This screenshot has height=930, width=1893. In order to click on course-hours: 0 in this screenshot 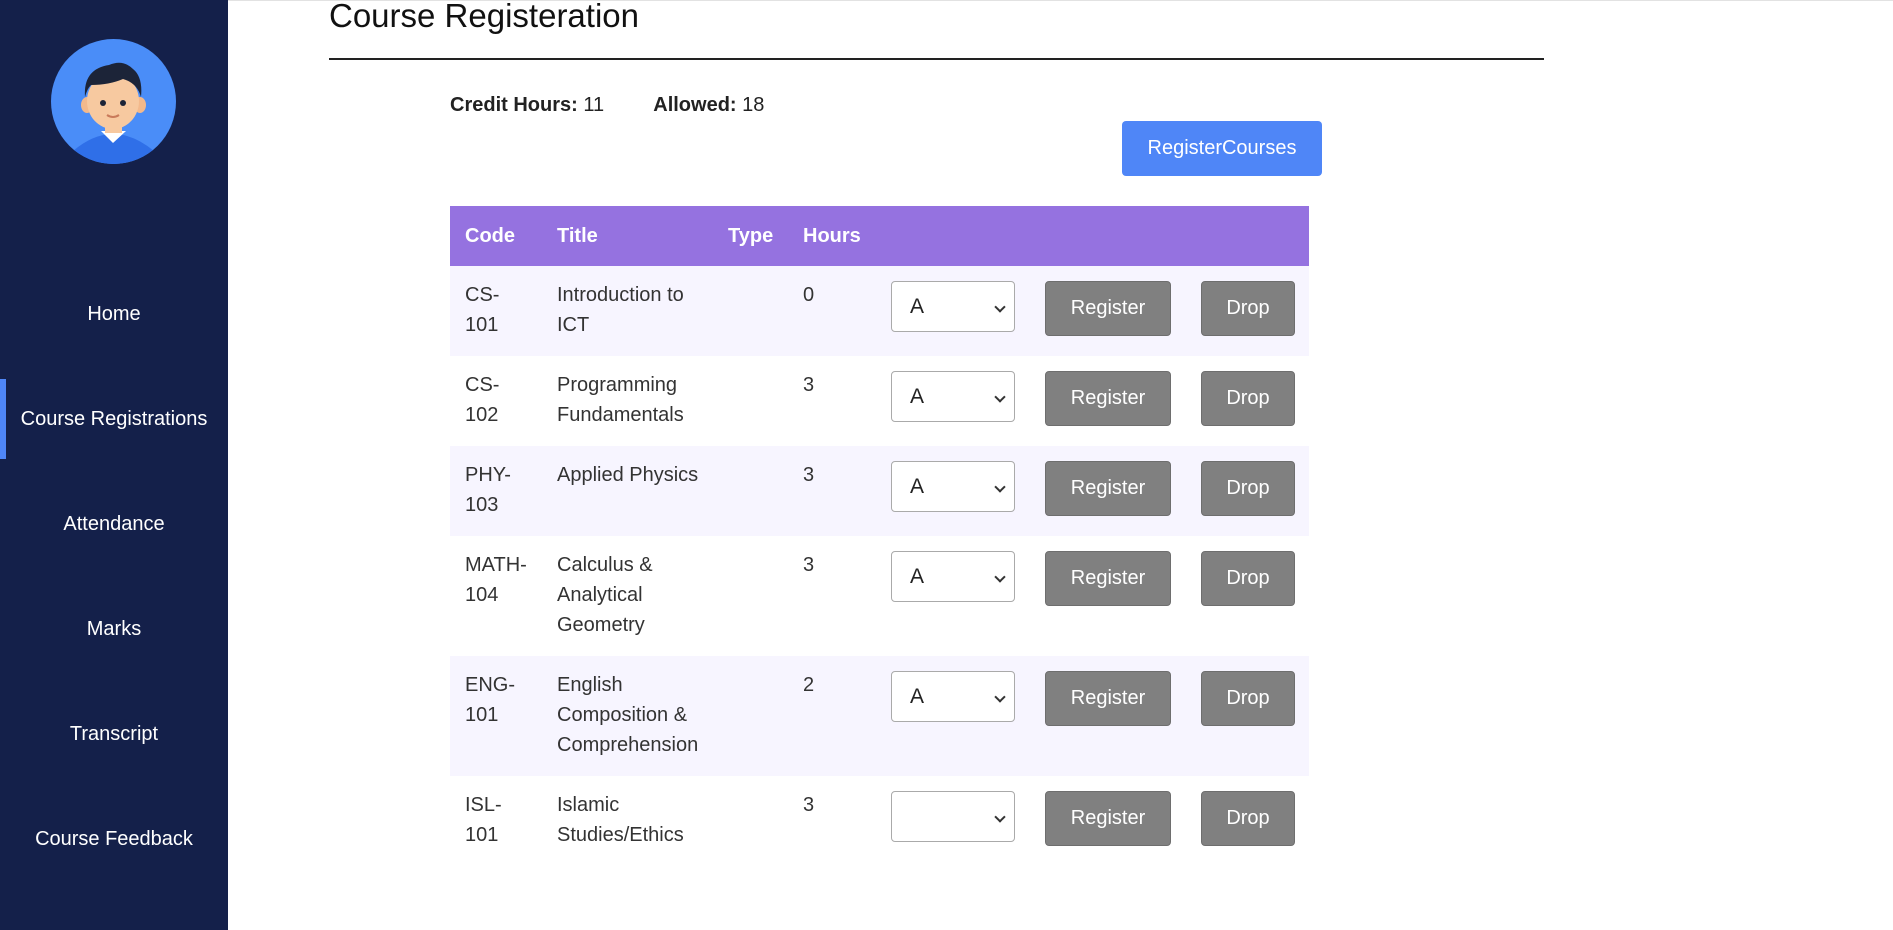, I will do `click(809, 295)`.